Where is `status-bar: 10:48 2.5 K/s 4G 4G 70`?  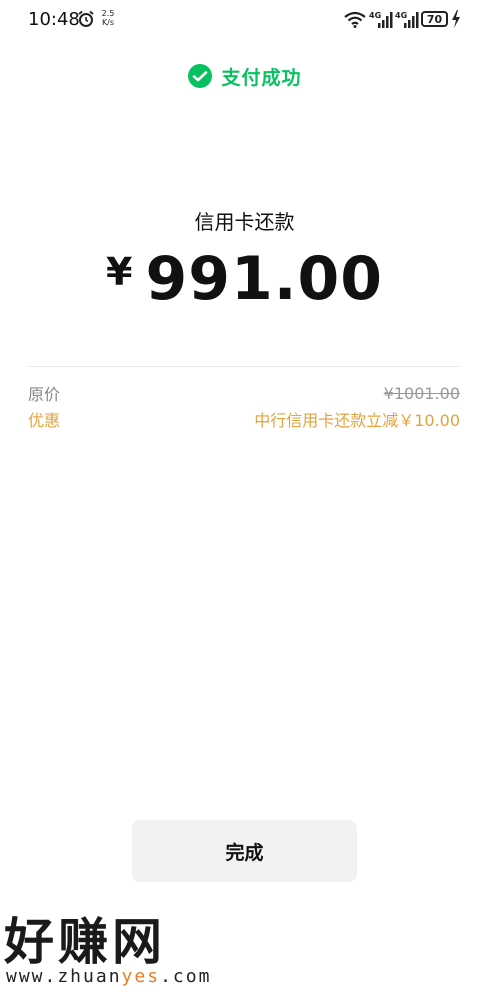
status-bar: 10:48 2.5 K/s 4G 4G 70 is located at coordinates (244, 20).